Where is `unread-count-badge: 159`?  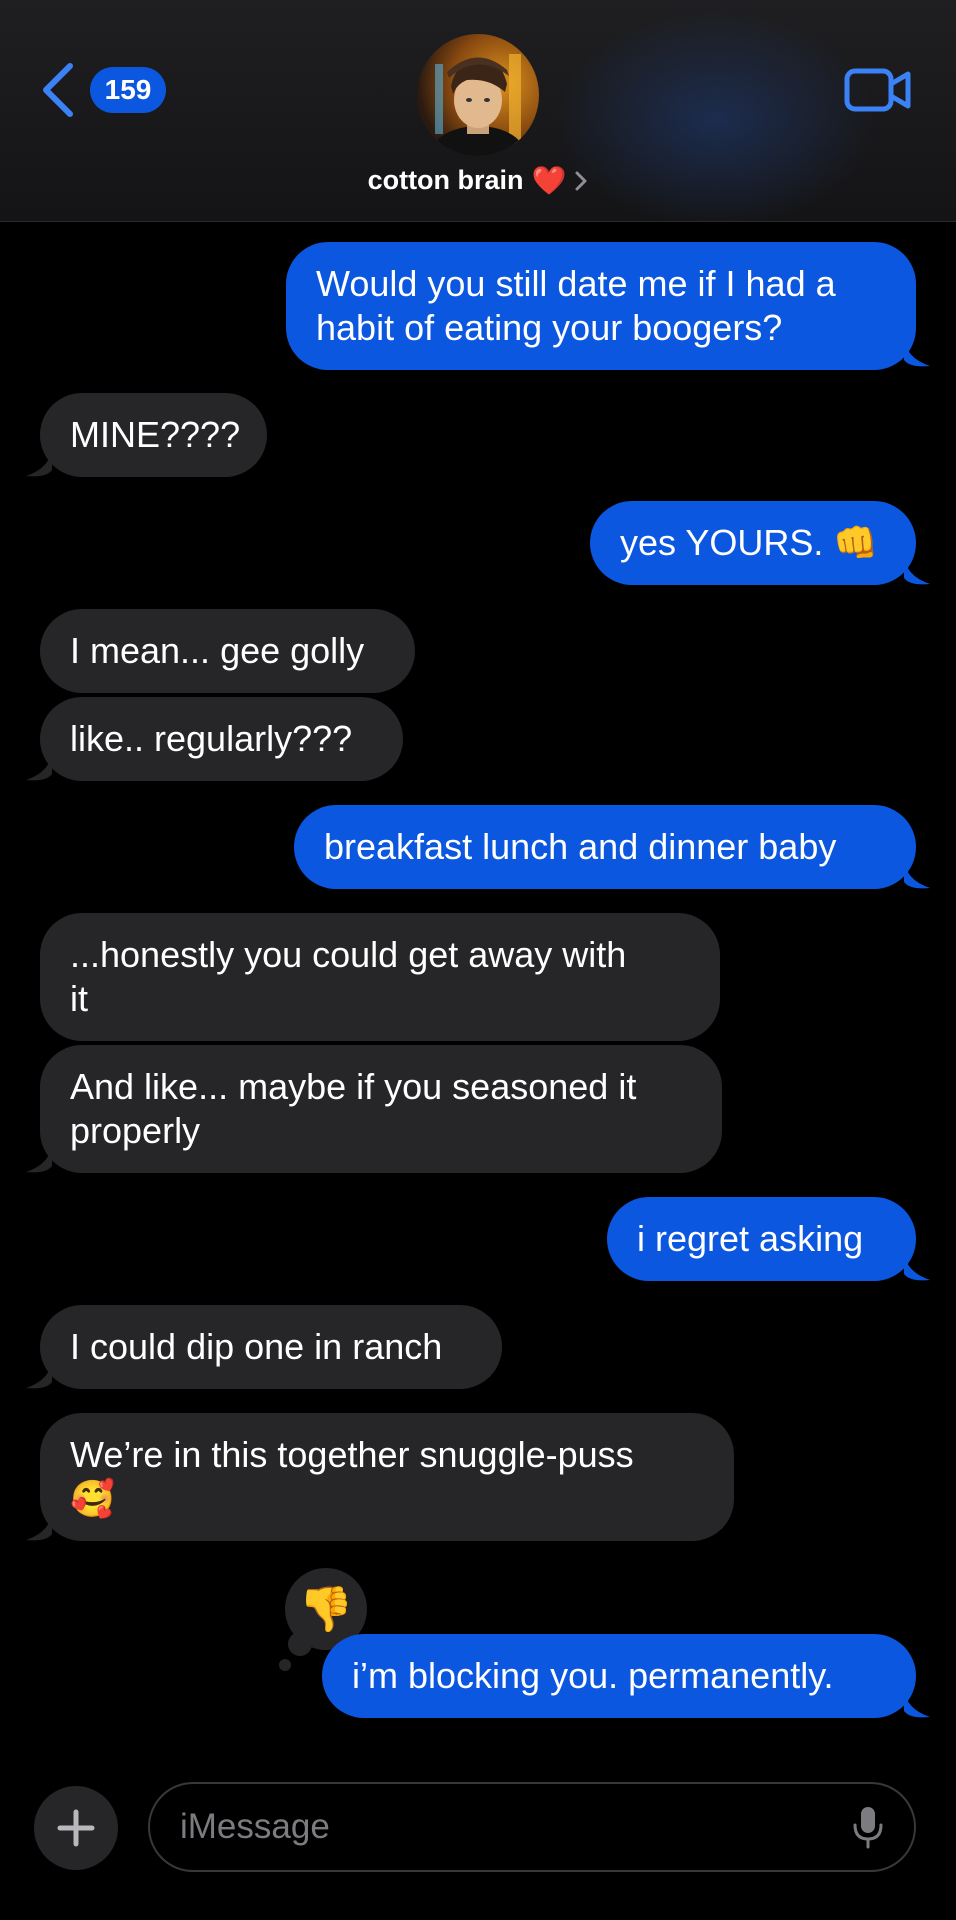
unread-count-badge: 159 is located at coordinates (128, 90).